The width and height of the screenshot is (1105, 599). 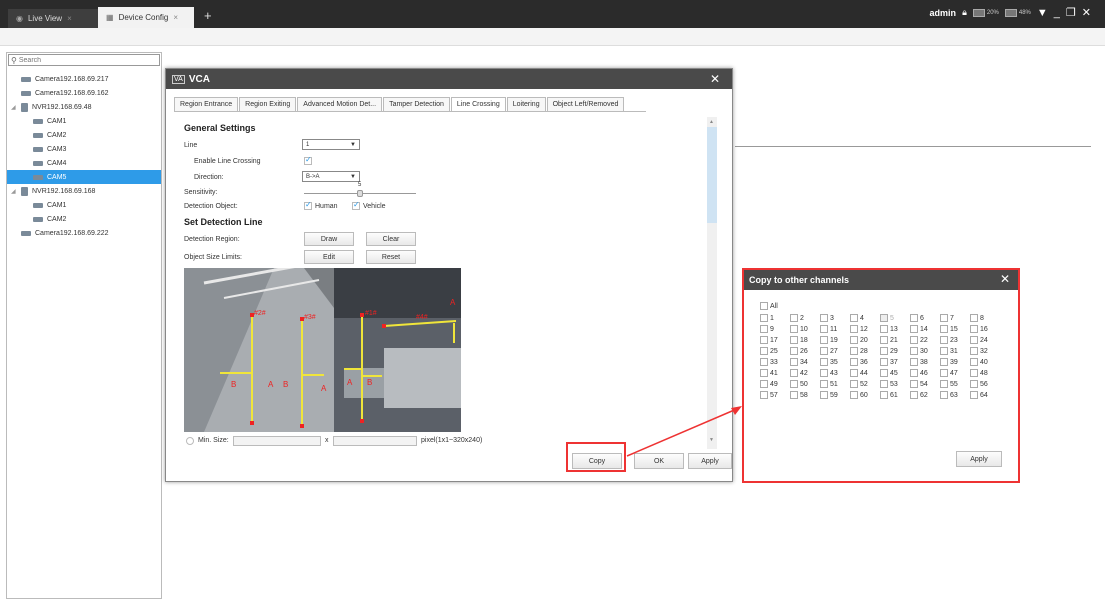 I want to click on channel-checkbox: 13, so click(x=889, y=329).